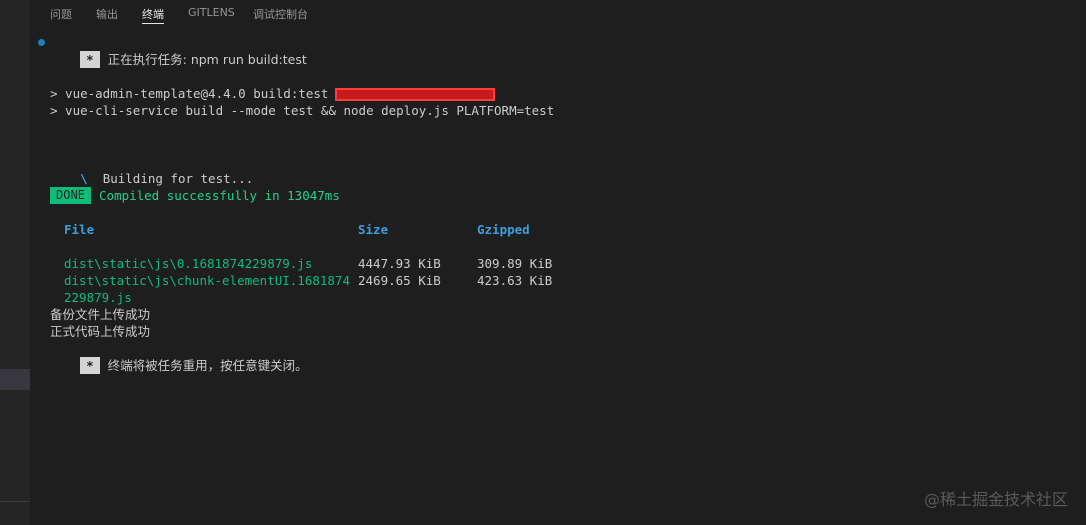  I want to click on column-header-file: File, so click(79, 229).